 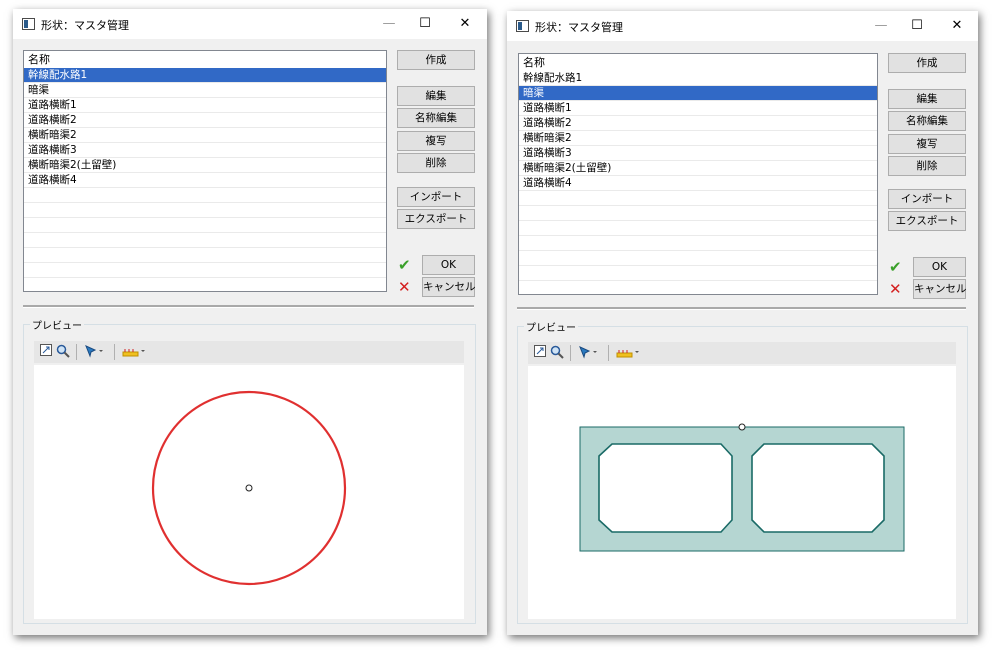 I want to click on culvert-cell-right, so click(x=818, y=488).